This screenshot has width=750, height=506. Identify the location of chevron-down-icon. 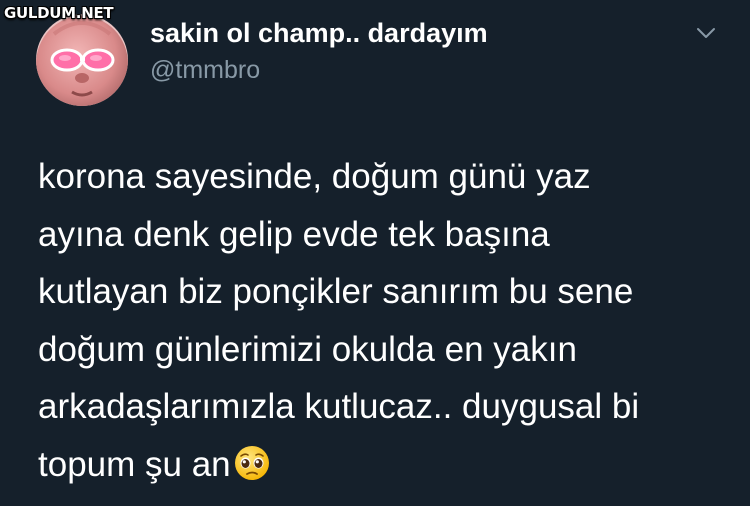
(706, 33).